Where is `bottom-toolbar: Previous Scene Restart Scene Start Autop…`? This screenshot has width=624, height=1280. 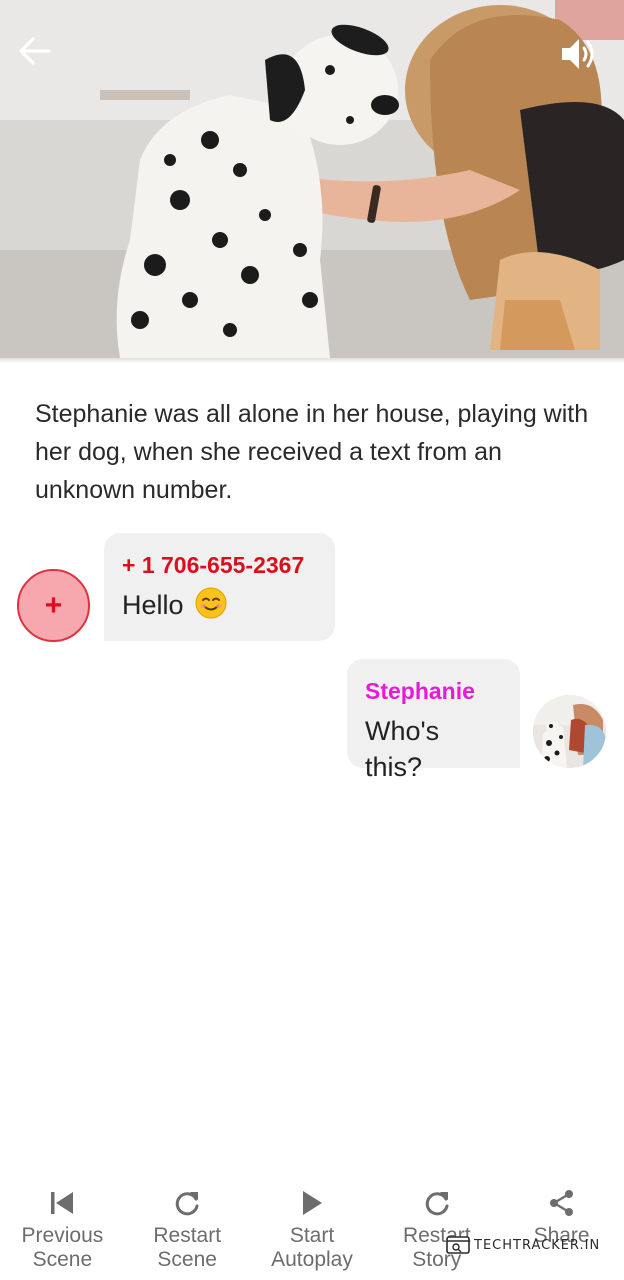
bottom-toolbar: Previous Scene Restart Scene Start Autop… is located at coordinates (312, 1230).